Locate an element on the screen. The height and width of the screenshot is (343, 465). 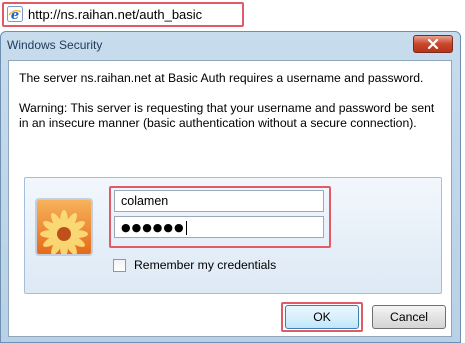
internet-explorer-icon: e is located at coordinates (15, 14).